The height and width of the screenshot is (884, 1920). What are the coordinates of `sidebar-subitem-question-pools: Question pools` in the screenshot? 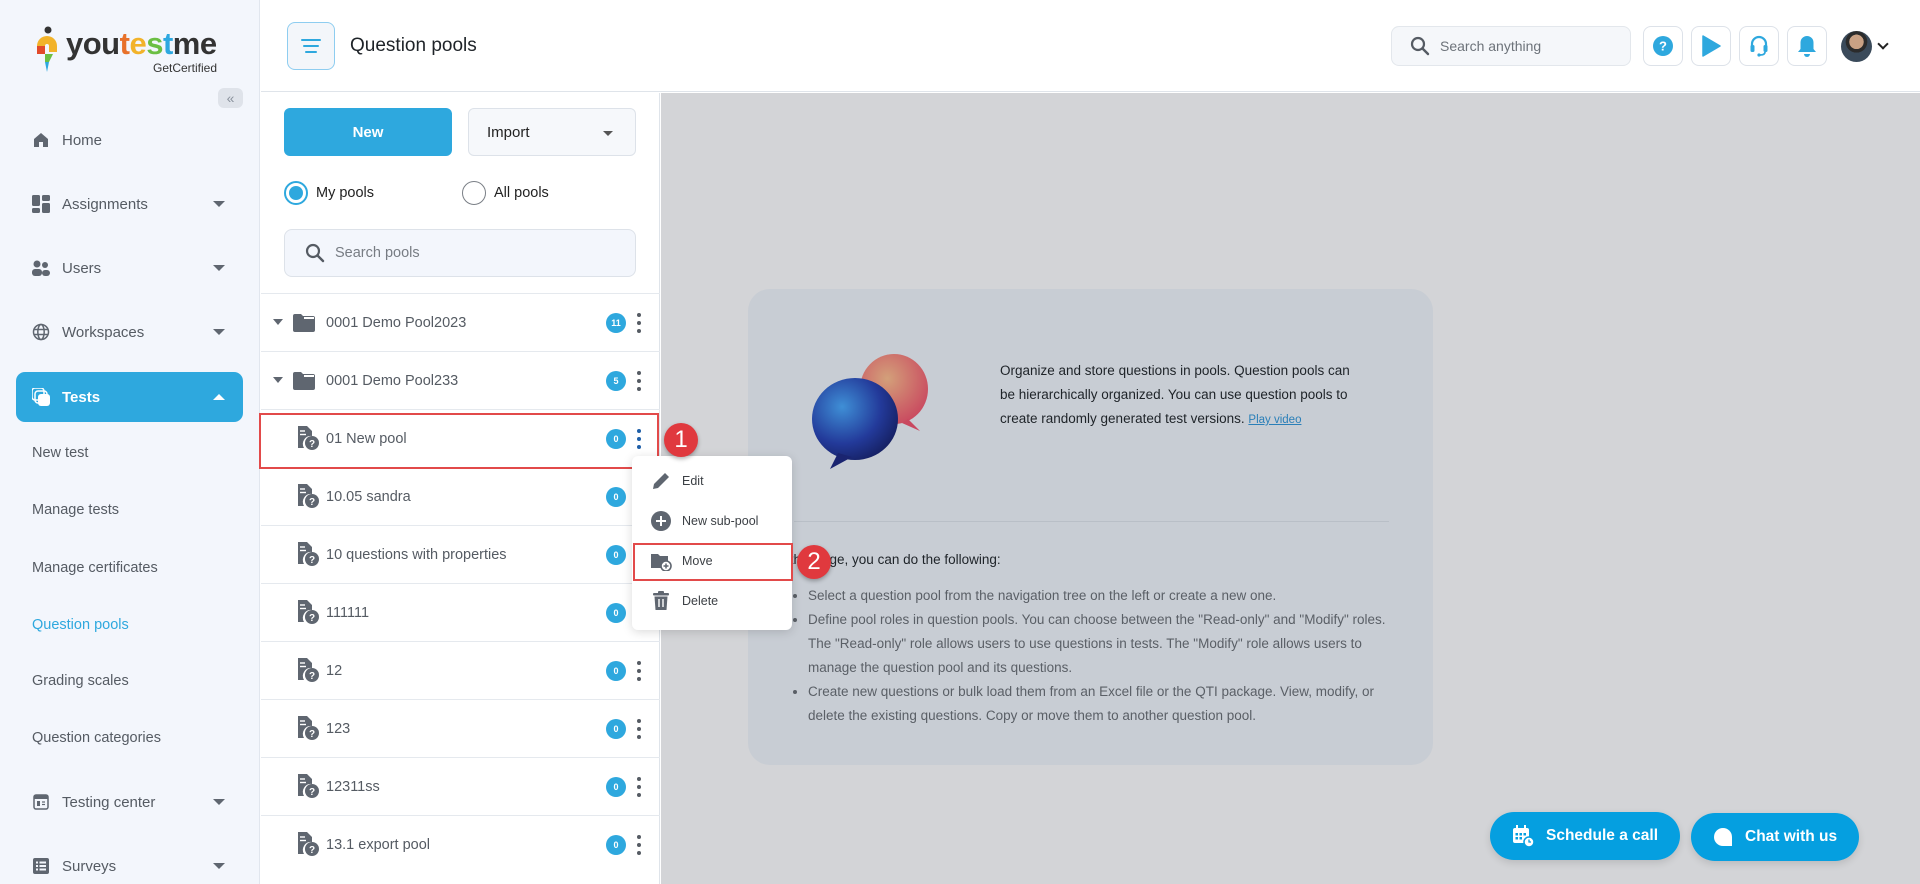 It's located at (80, 625).